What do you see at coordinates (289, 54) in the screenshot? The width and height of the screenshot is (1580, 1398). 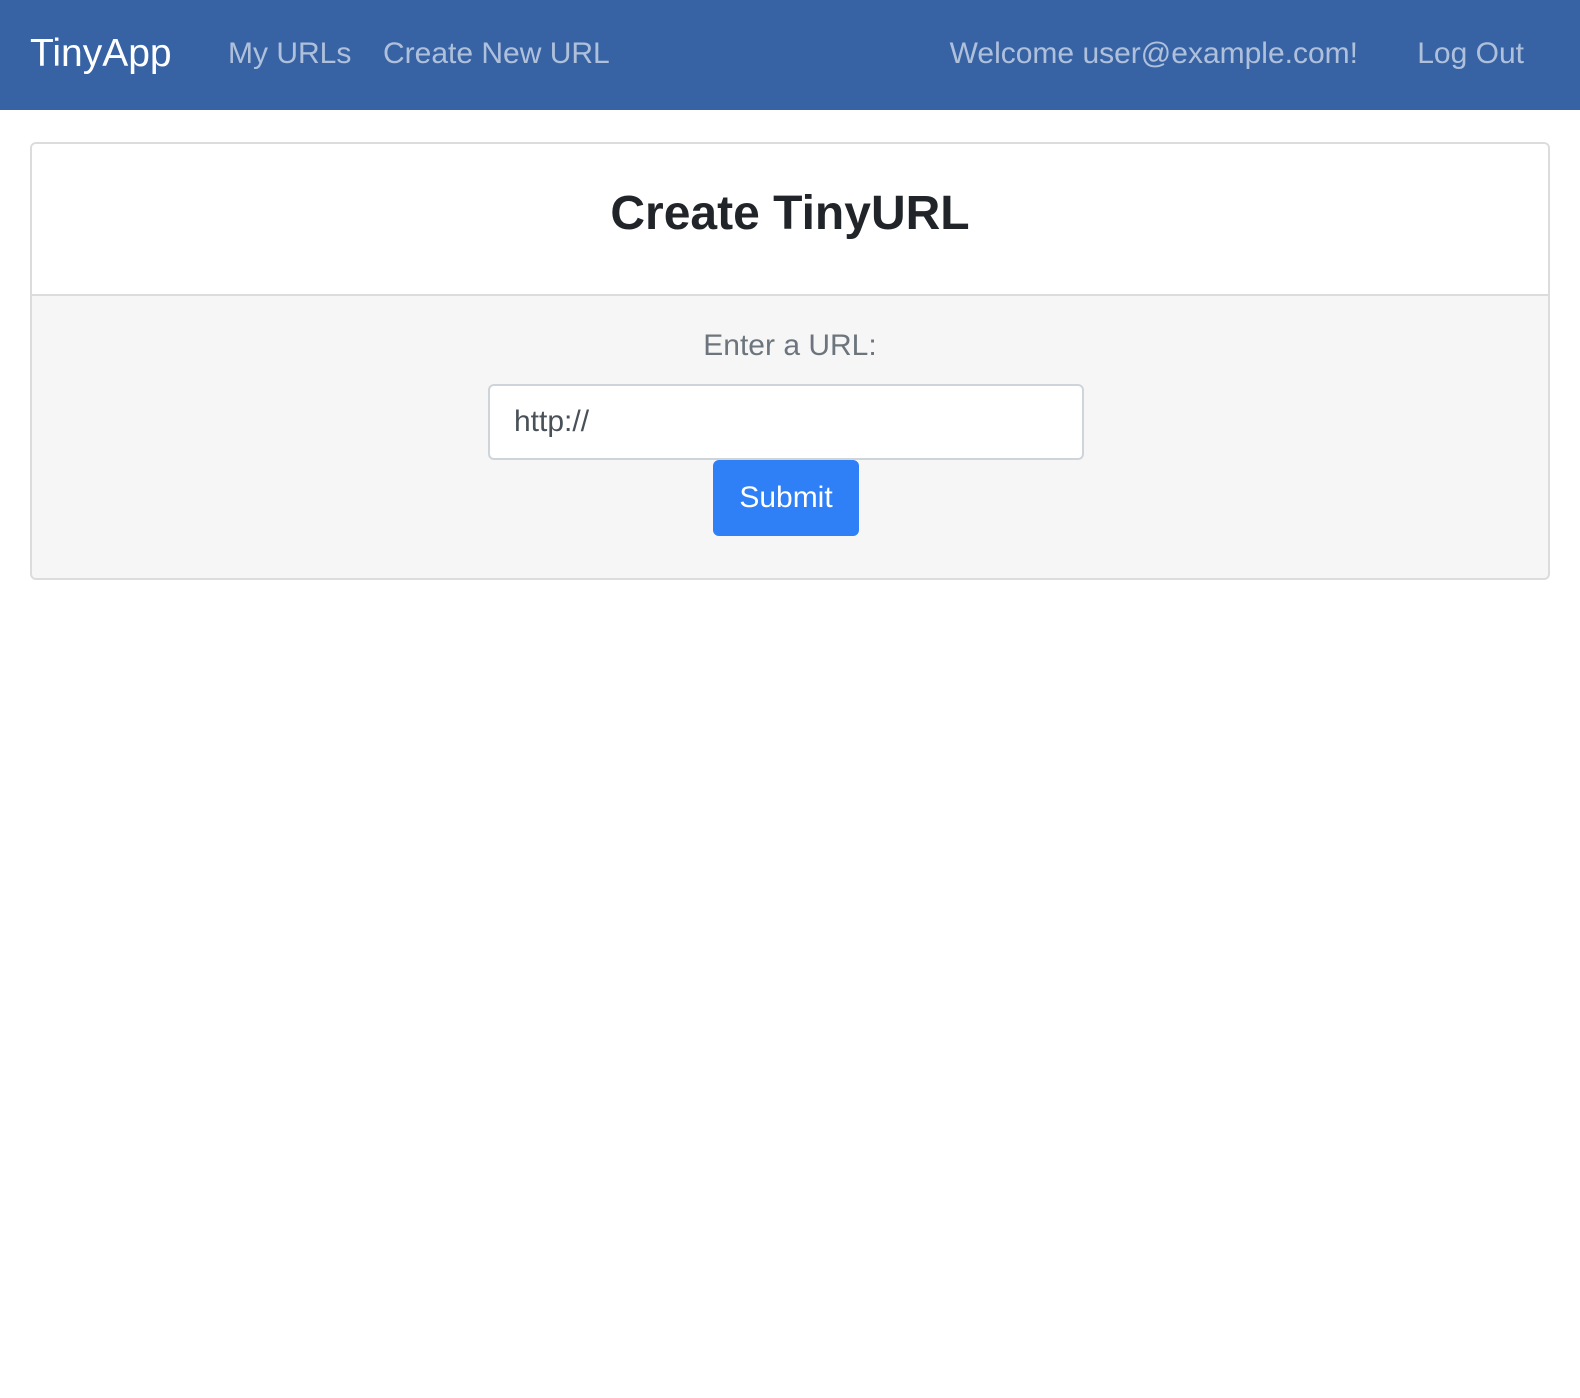 I see `nav-my-urls-link: My URLs` at bounding box center [289, 54].